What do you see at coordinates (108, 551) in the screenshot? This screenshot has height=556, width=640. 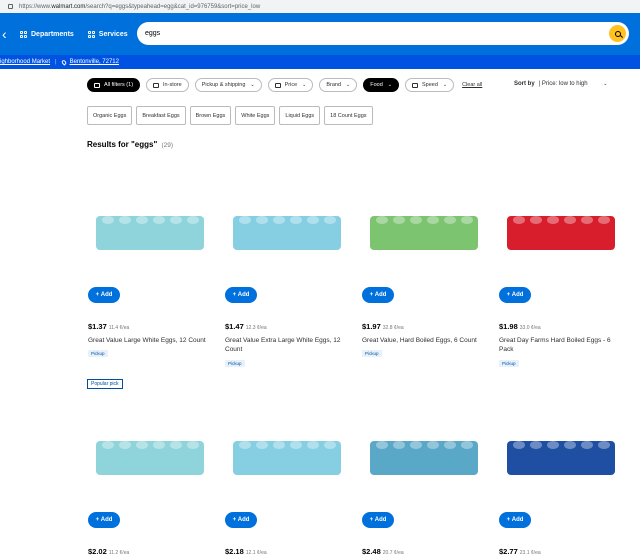 I see `product-price: $2.02 11.2 ¢/ea` at bounding box center [108, 551].